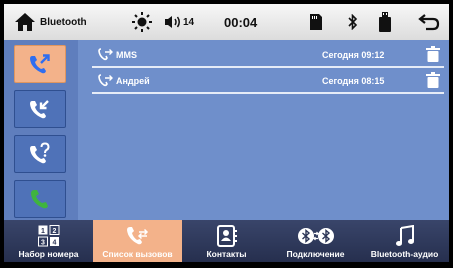 Image resolution: width=453 pixels, height=268 pixels. What do you see at coordinates (133, 81) in the screenshot?
I see `call-contact-name: Андрей` at bounding box center [133, 81].